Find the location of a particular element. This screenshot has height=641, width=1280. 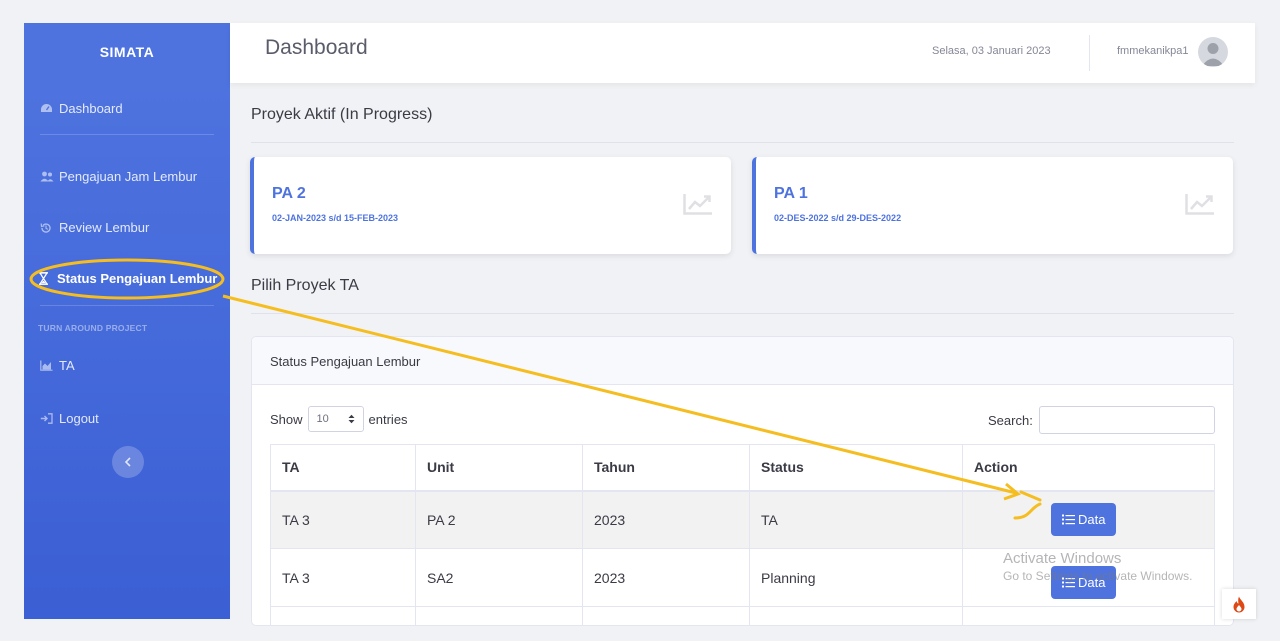

sidebar-item-label: Status Pengajuan Lembur is located at coordinates (137, 278).